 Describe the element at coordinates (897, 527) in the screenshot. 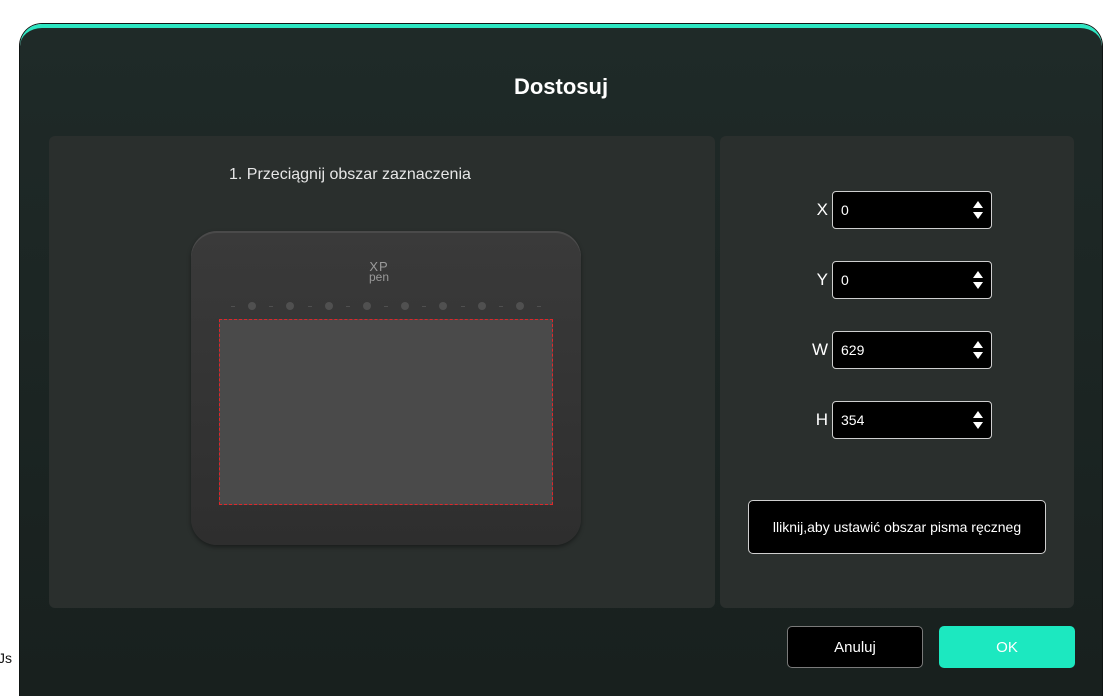

I see `set-handwriting-area-button: lliknij,aby ustawić obszar pisma ręczneg` at that location.